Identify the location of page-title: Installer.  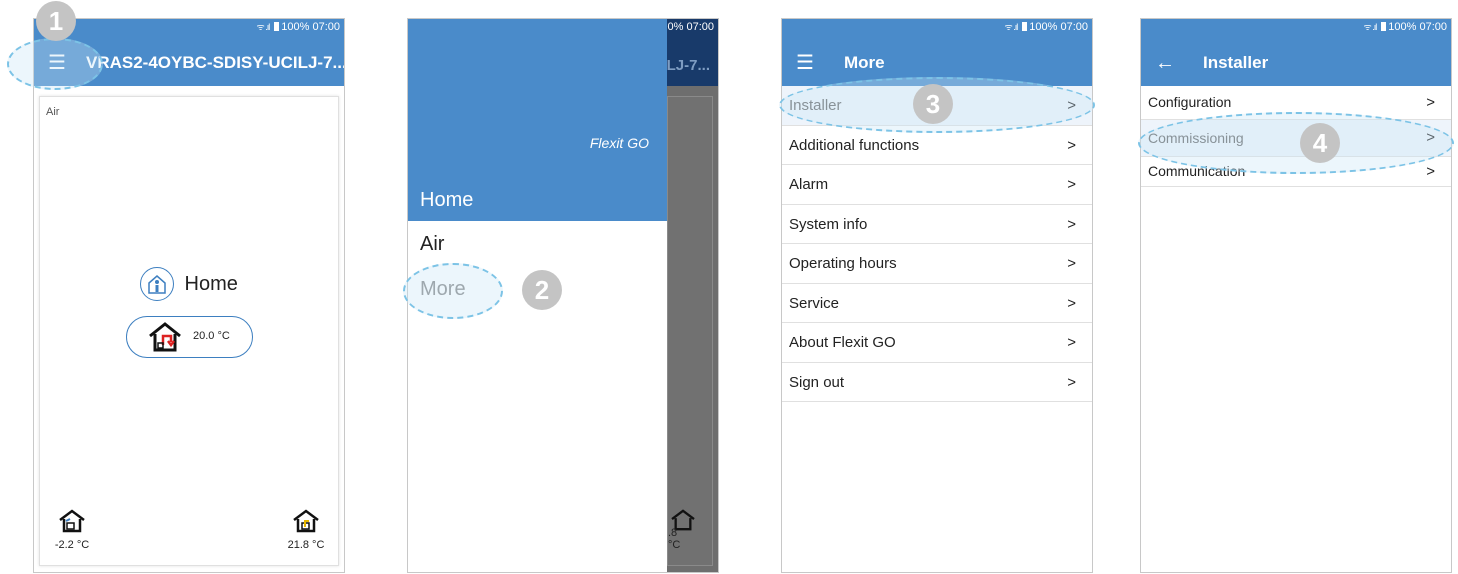
(1236, 62).